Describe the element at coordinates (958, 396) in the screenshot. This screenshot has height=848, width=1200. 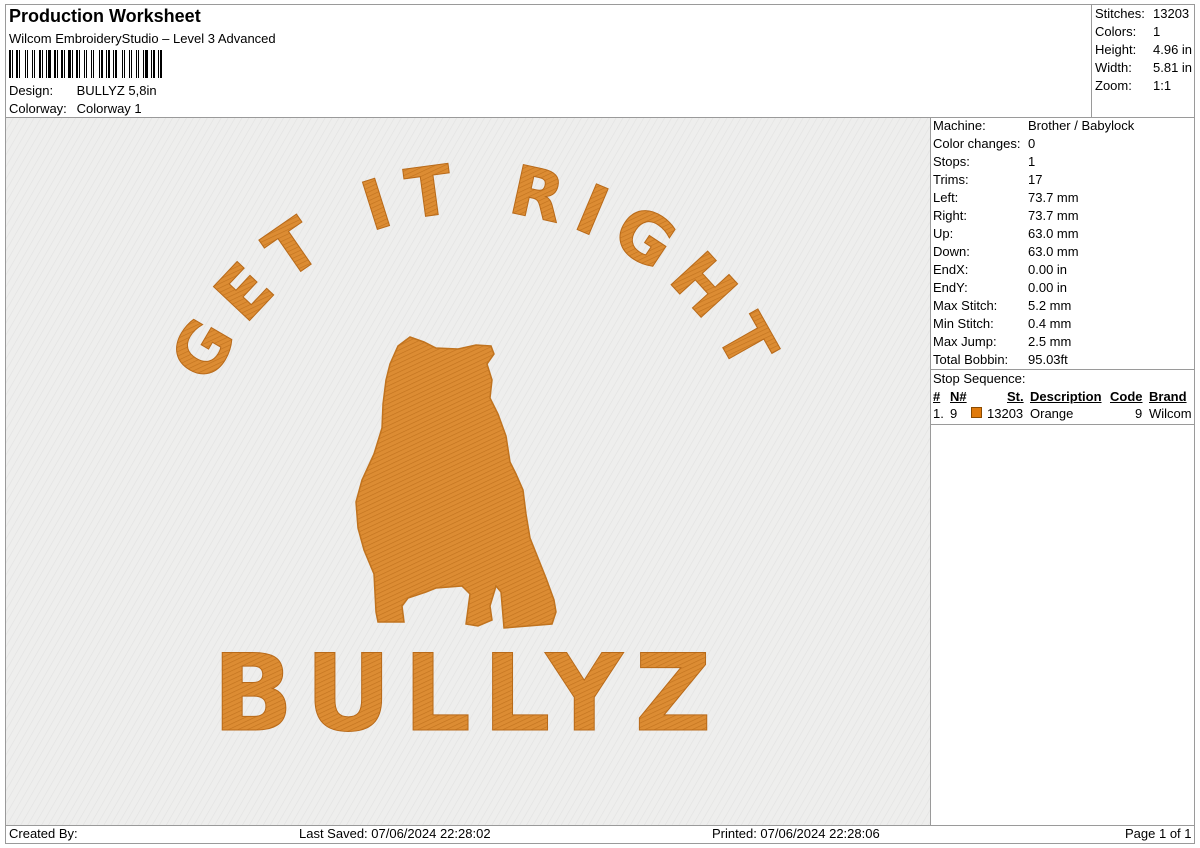
I see `col-n: N#` at that location.